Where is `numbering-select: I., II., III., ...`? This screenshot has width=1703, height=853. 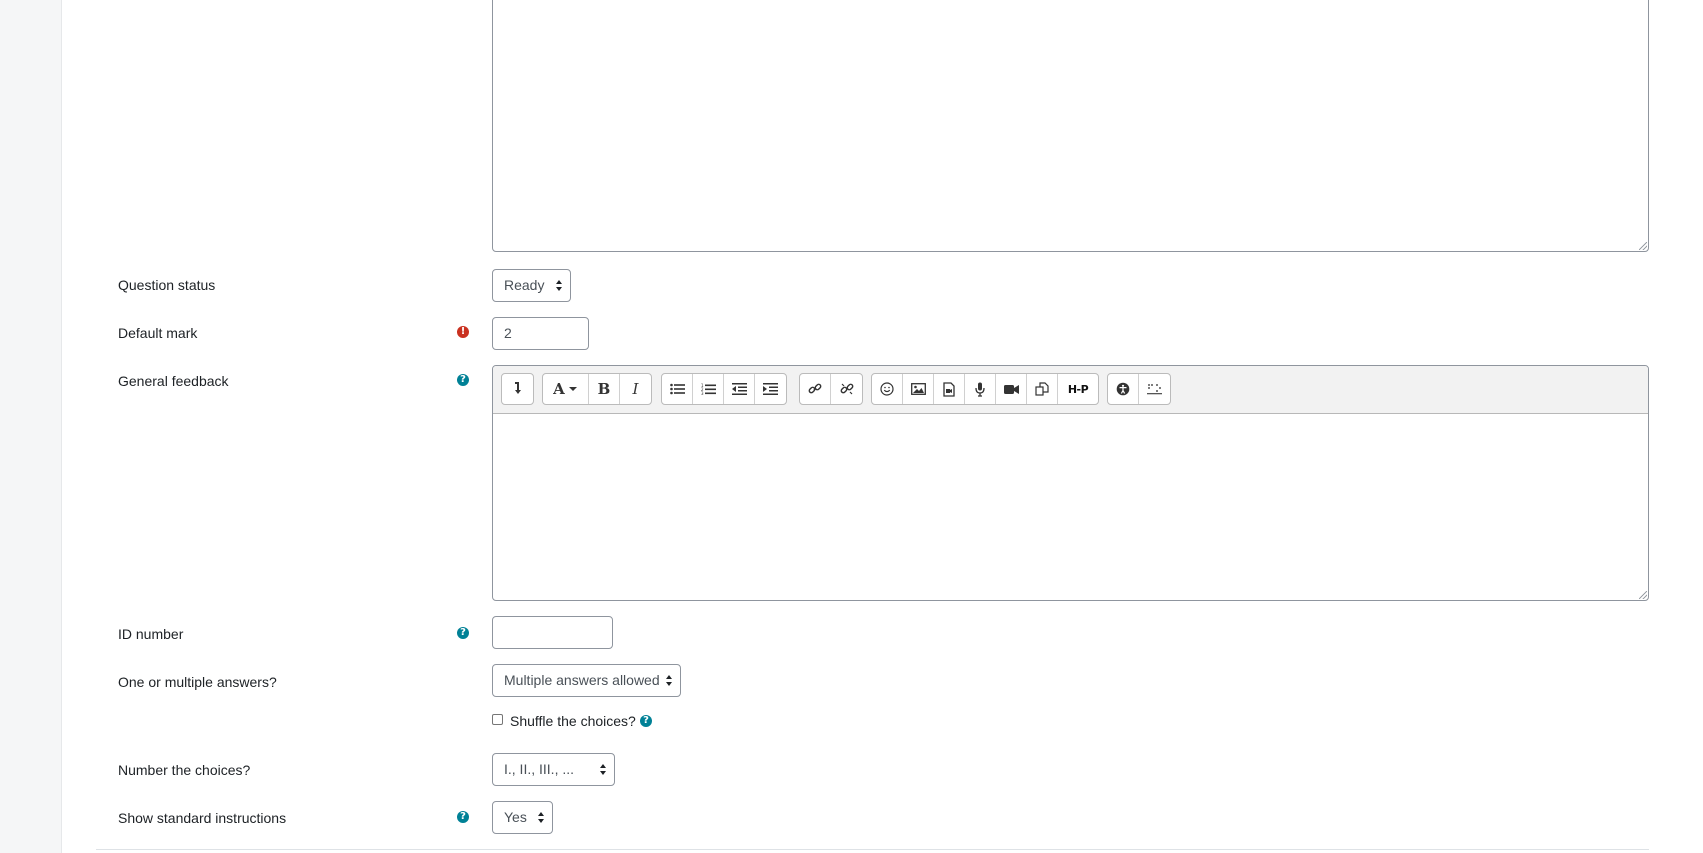 numbering-select: I., II., III., ... is located at coordinates (553, 769).